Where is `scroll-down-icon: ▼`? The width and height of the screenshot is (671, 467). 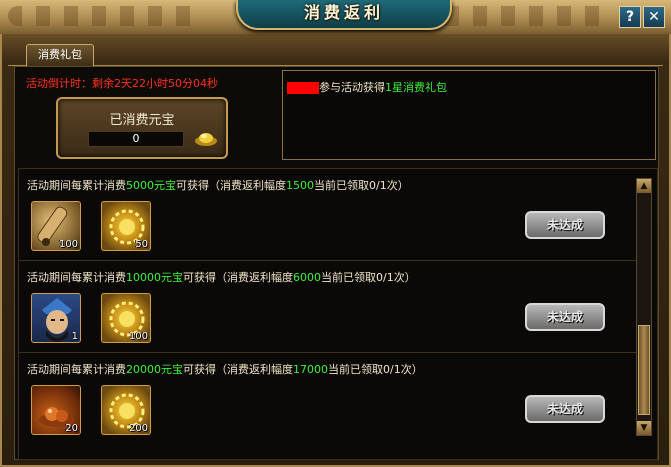 scroll-down-icon: ▼ is located at coordinates (644, 428).